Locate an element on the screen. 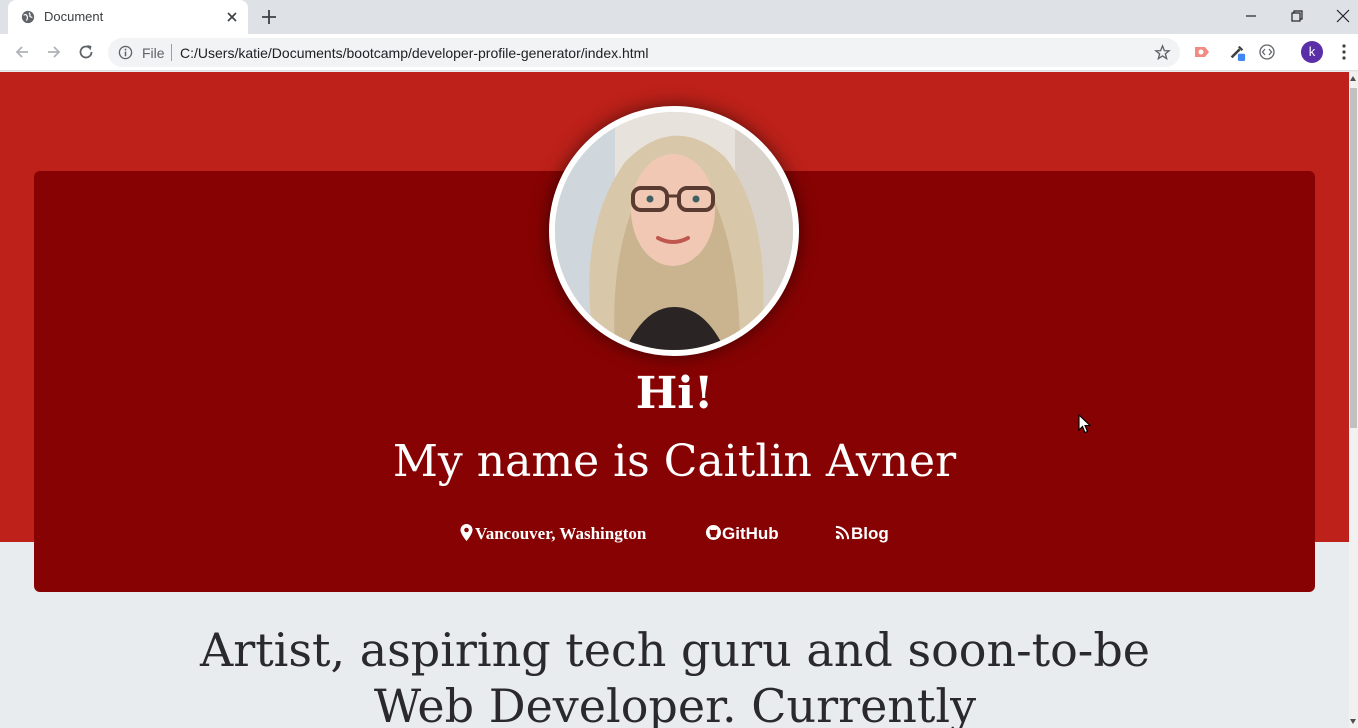  blog-link: Blog is located at coordinates (862, 534).